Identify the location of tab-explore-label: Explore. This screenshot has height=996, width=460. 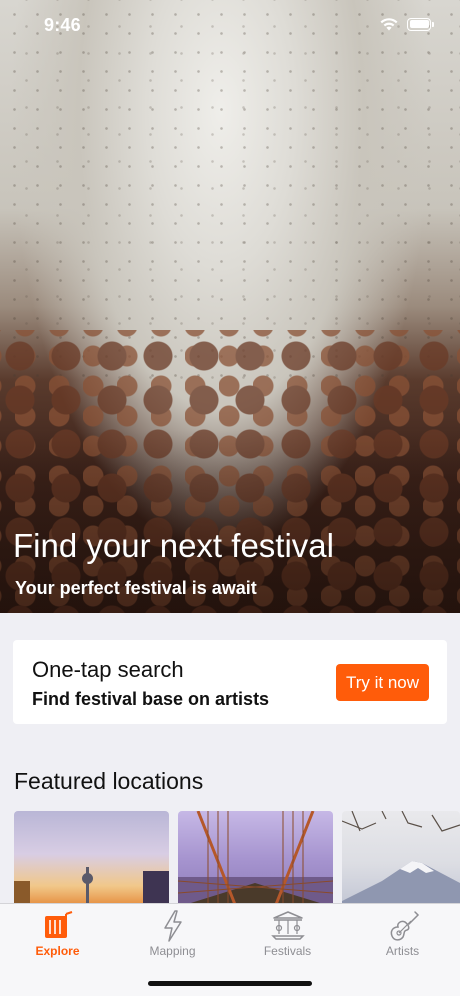
(57, 951).